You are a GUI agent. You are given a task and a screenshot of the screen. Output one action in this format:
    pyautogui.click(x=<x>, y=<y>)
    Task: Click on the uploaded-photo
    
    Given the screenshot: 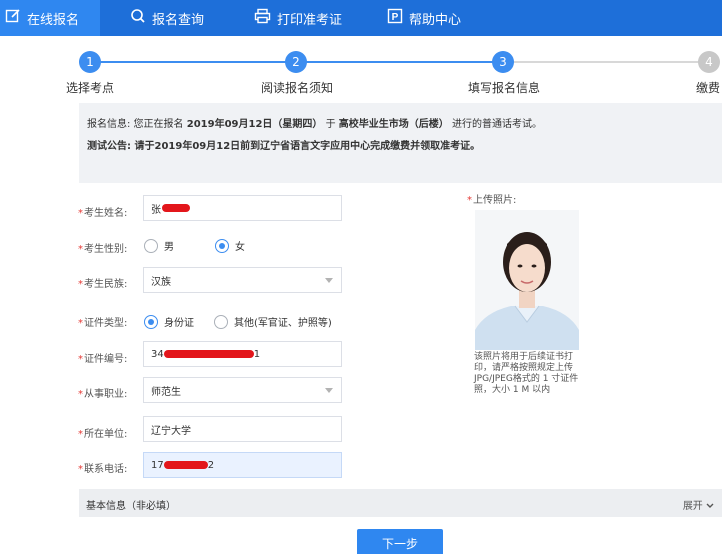 What is the action you would take?
    pyautogui.click(x=527, y=280)
    